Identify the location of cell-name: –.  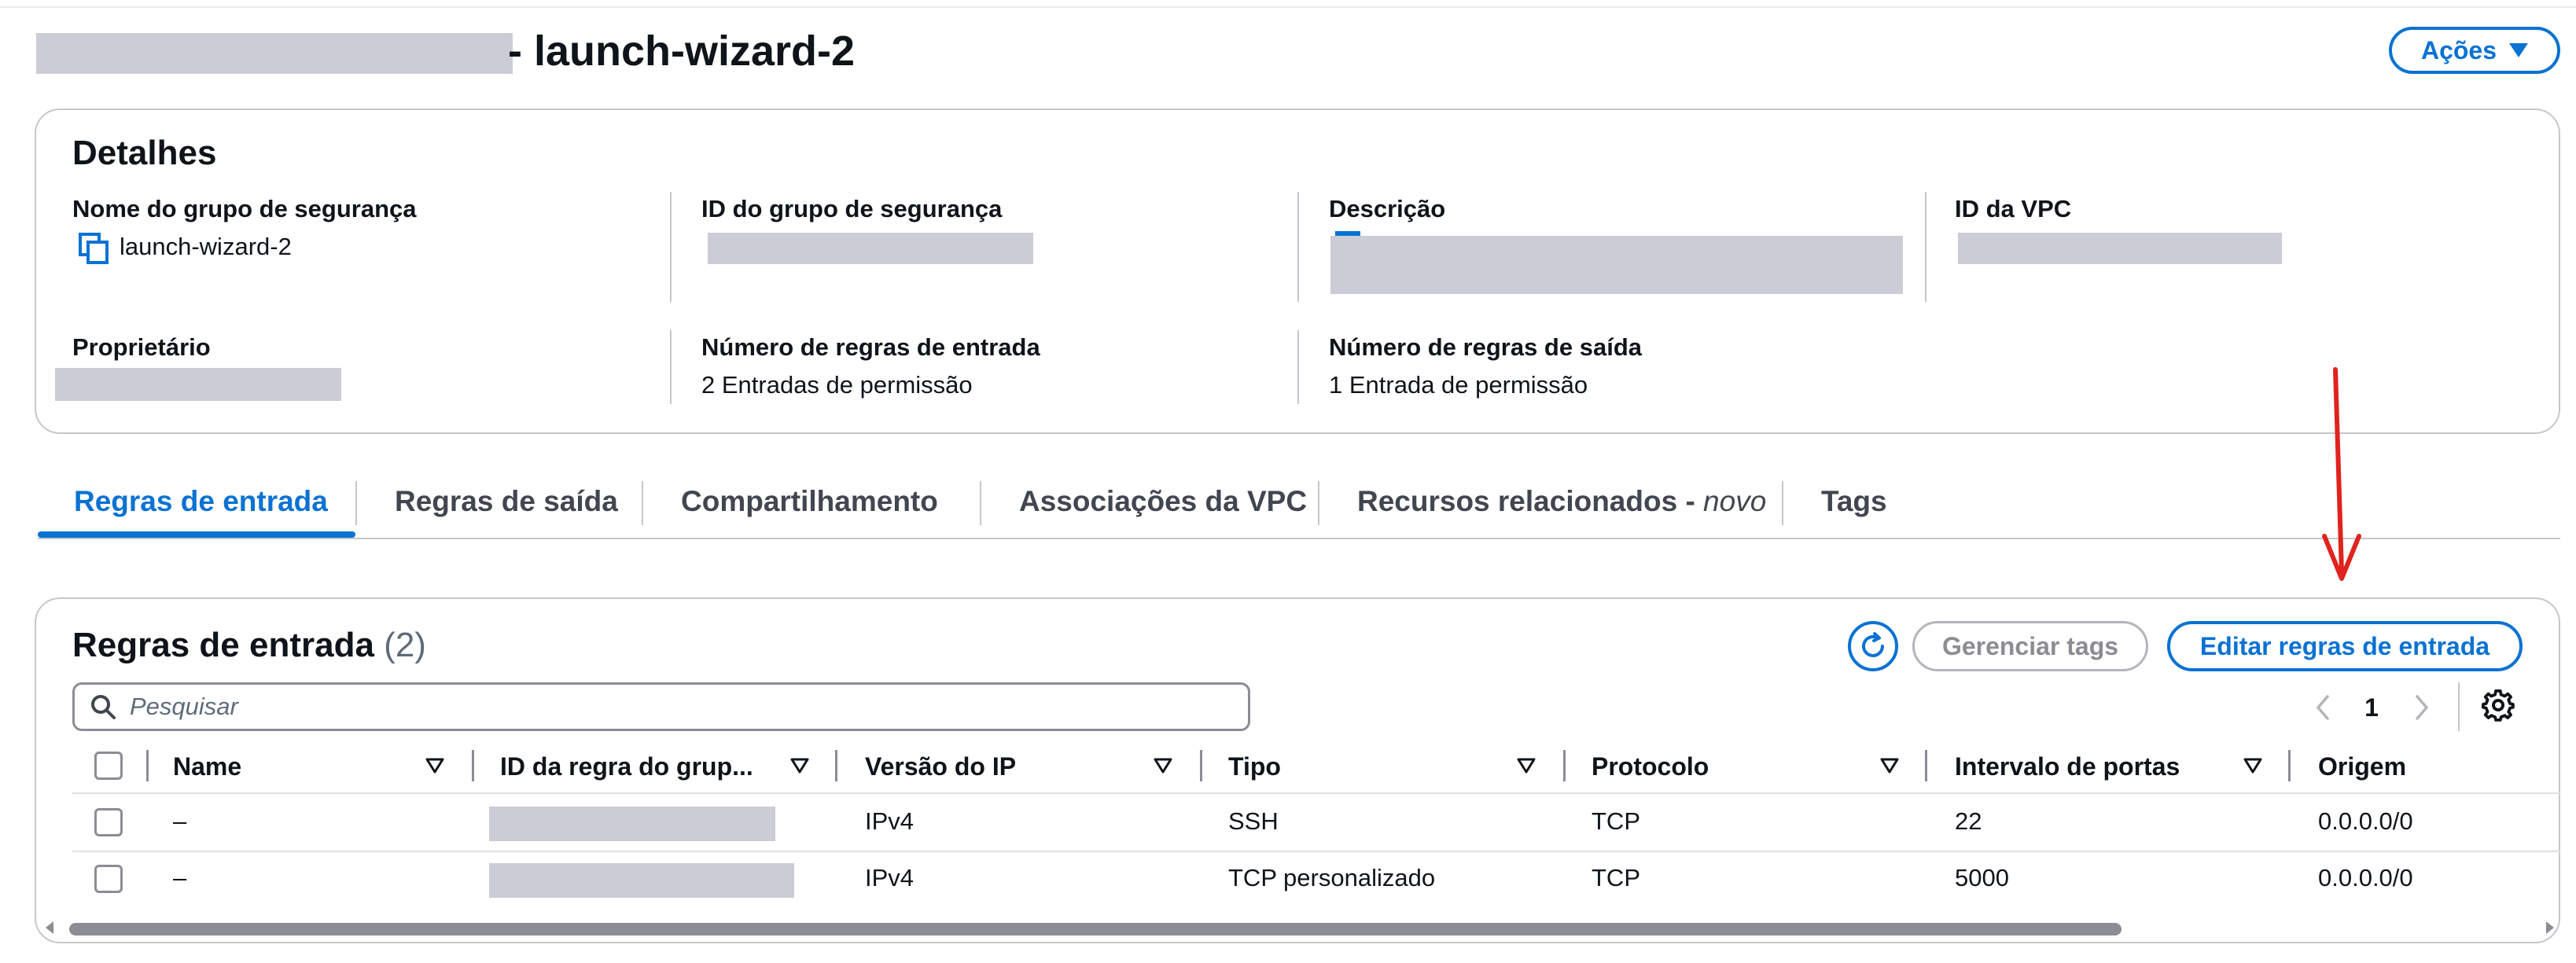
(180, 821).